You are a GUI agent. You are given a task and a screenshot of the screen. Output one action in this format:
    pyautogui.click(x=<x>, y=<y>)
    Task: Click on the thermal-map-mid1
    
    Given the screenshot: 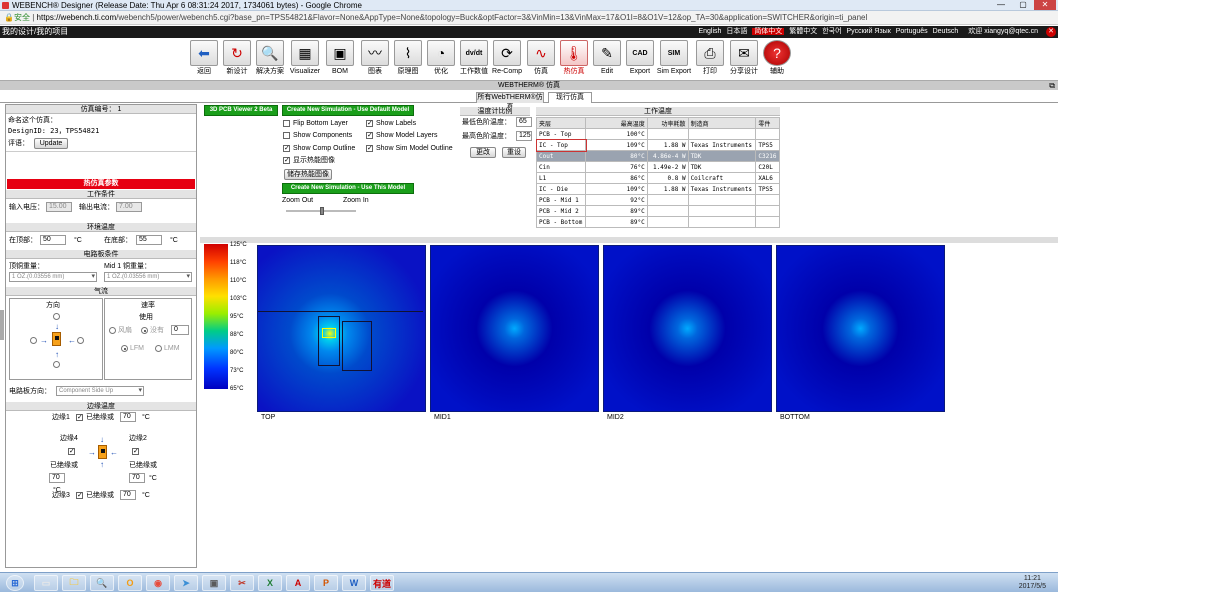 What is the action you would take?
    pyautogui.click(x=514, y=328)
    